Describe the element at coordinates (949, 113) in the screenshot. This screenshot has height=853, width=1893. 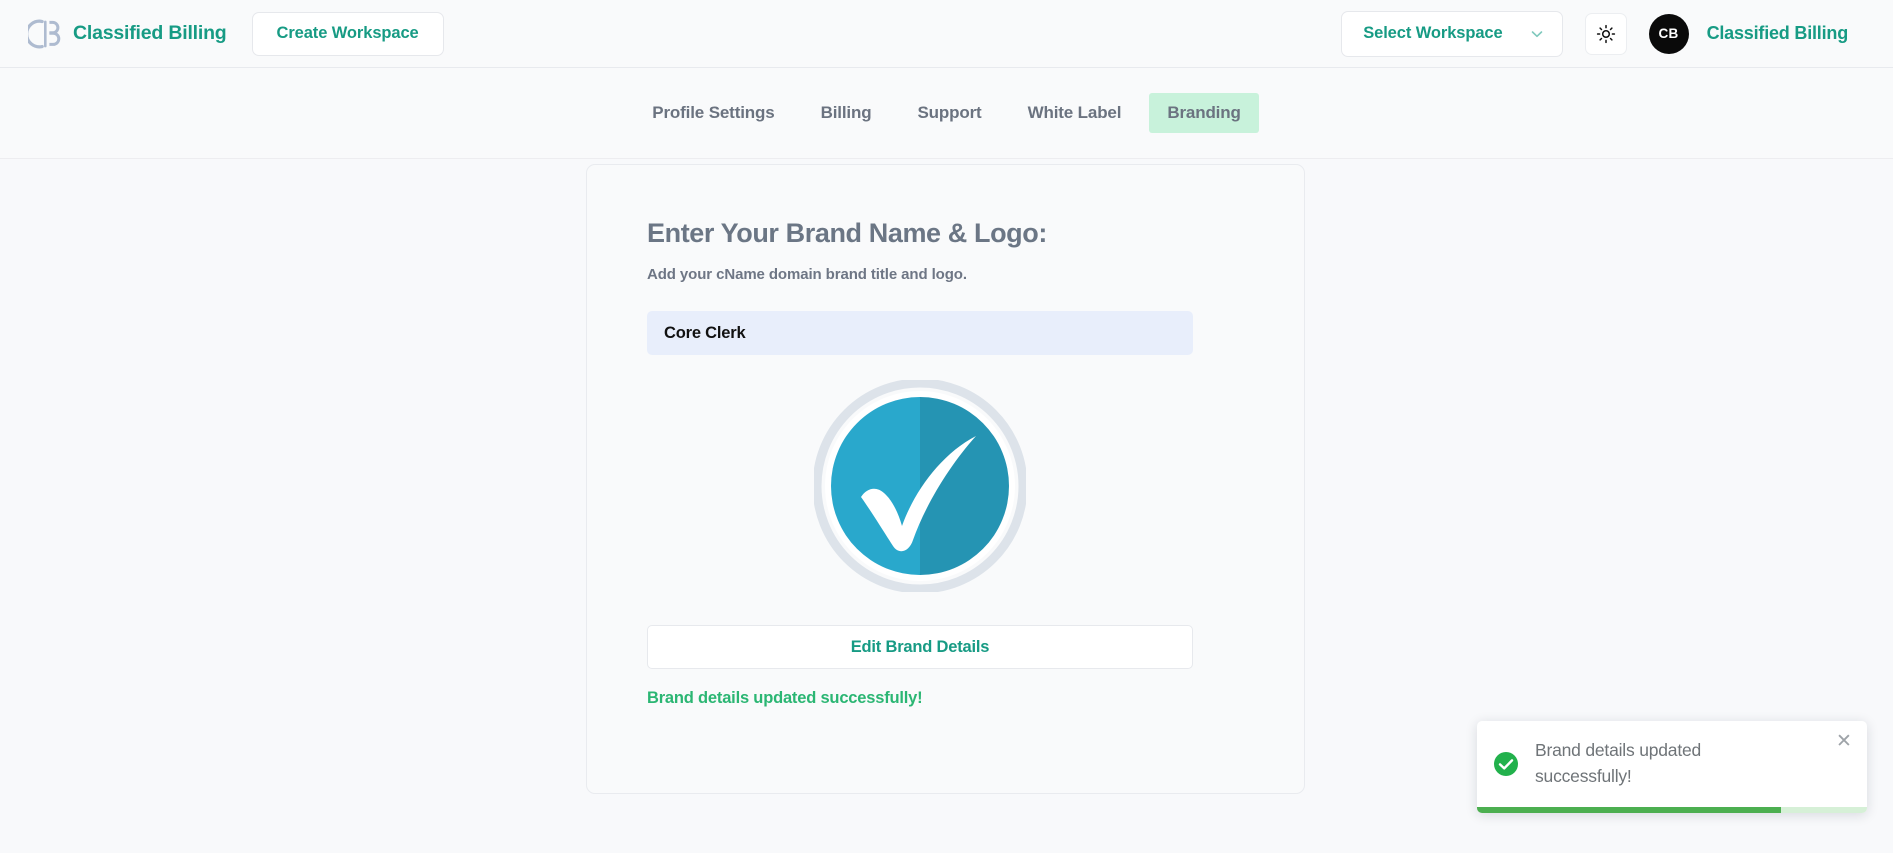
I see `tab-support: Support` at that location.